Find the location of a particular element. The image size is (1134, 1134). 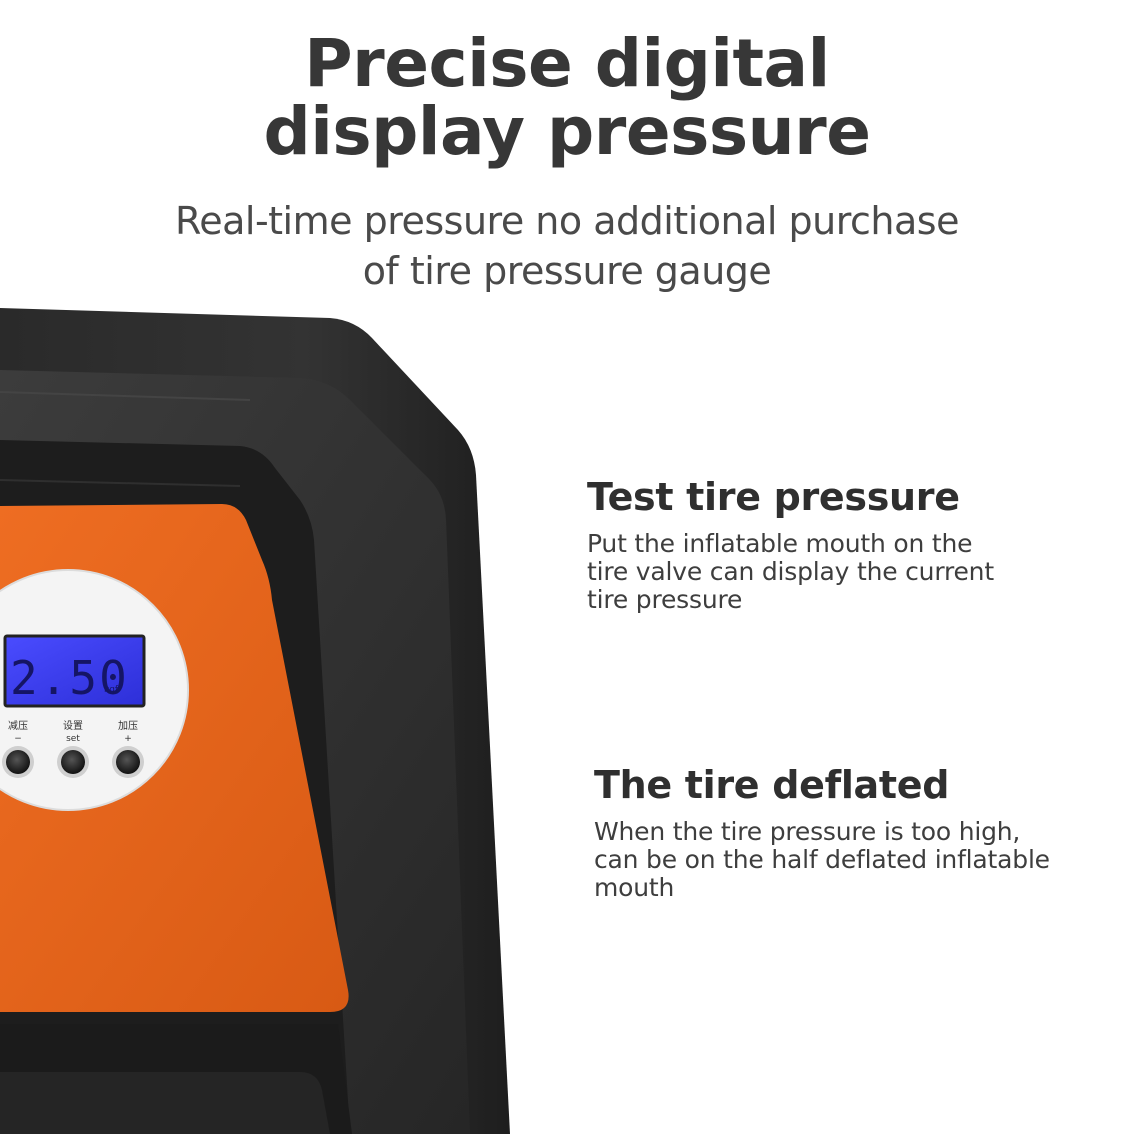

button-label-increase-en: + is located at coordinates (128, 739).